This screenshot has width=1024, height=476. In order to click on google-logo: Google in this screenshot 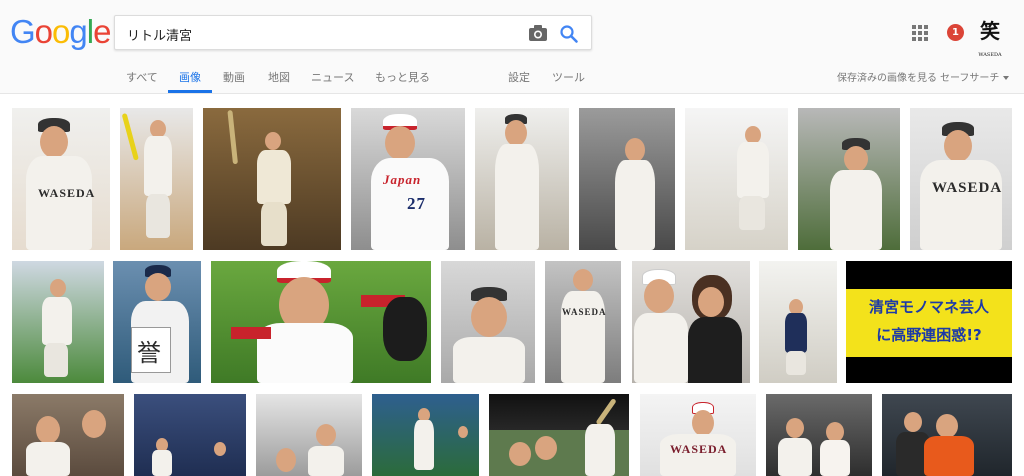, I will do `click(60, 32)`.